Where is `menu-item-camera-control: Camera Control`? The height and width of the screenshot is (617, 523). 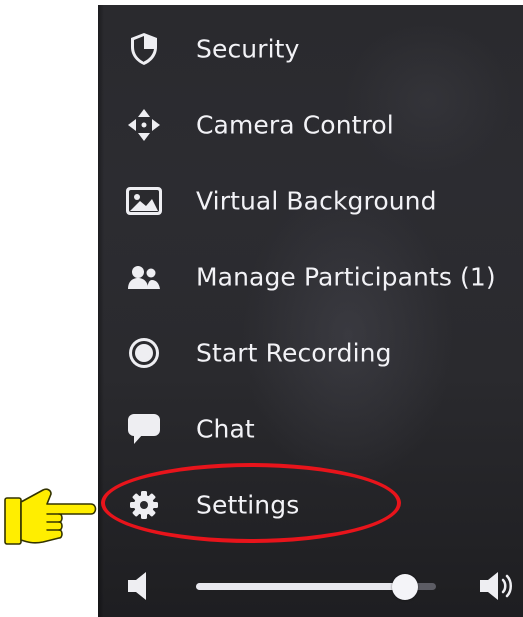
menu-item-camera-control: Camera Control is located at coordinates (308, 125).